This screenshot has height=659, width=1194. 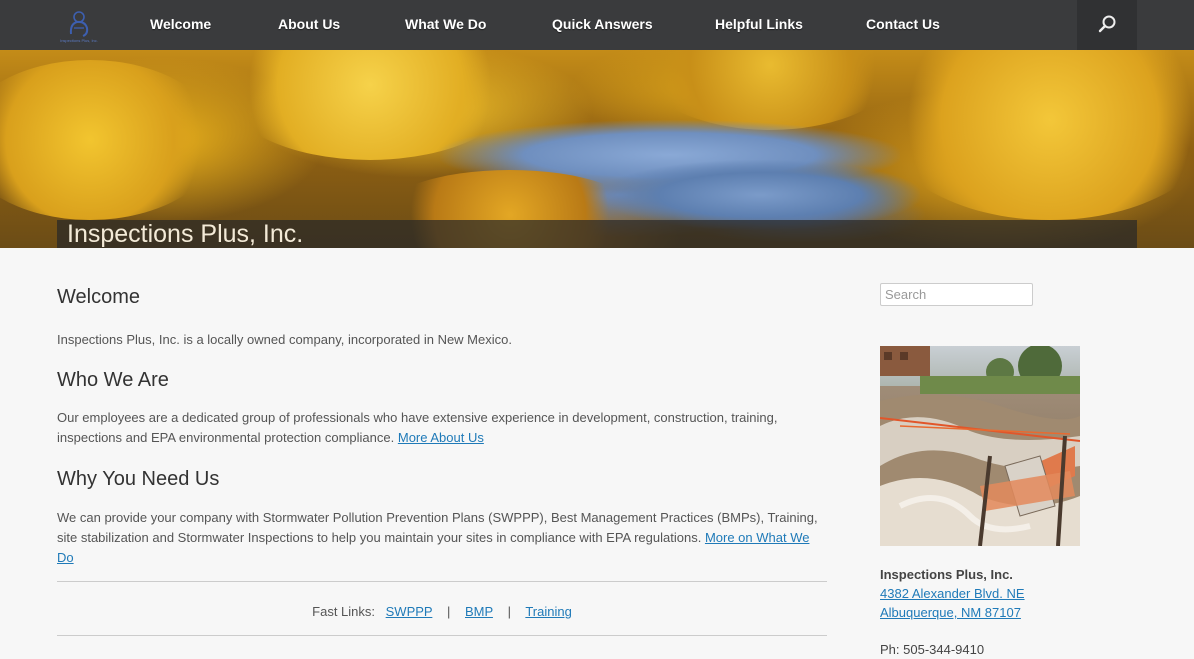 What do you see at coordinates (445, 25) in the screenshot?
I see `nav-item-what-we-do: What We Do` at bounding box center [445, 25].